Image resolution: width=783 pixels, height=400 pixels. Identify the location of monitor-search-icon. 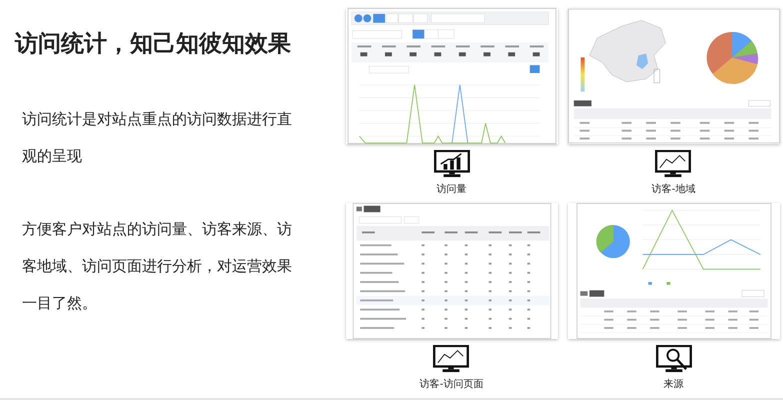
(673, 359).